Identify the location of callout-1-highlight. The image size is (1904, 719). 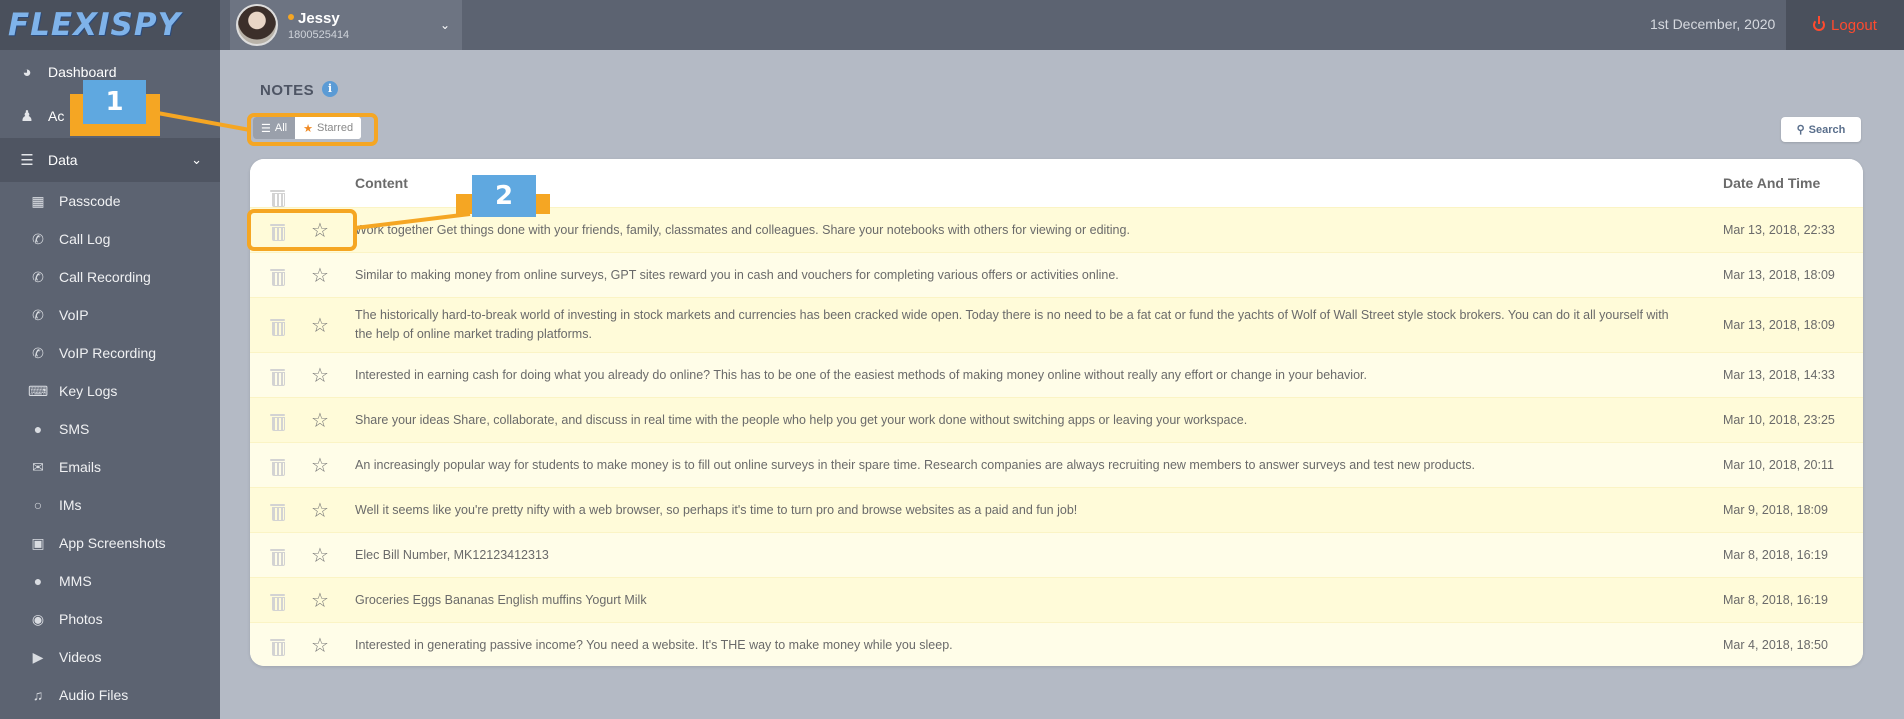
(312, 129).